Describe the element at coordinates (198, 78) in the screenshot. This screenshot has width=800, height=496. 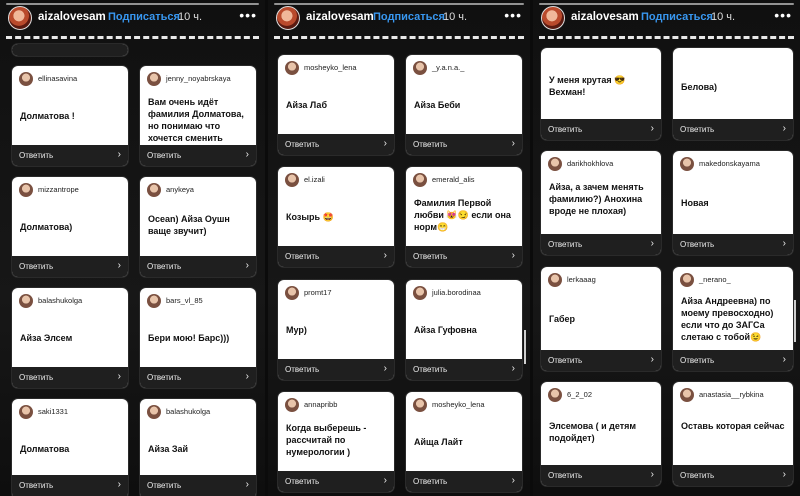
I see `card-username: jenny_noyabrskaya` at that location.